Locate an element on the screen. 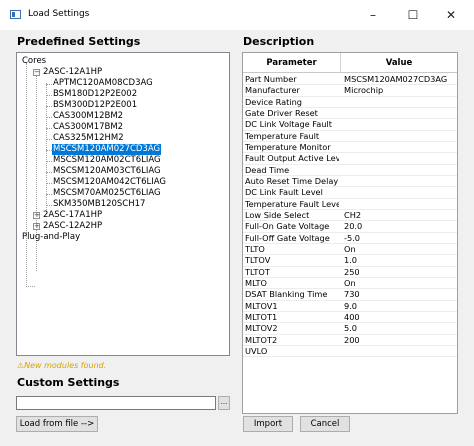  grid-row: Part Number MSCSM120AM027CD3AG is located at coordinates (350, 80).